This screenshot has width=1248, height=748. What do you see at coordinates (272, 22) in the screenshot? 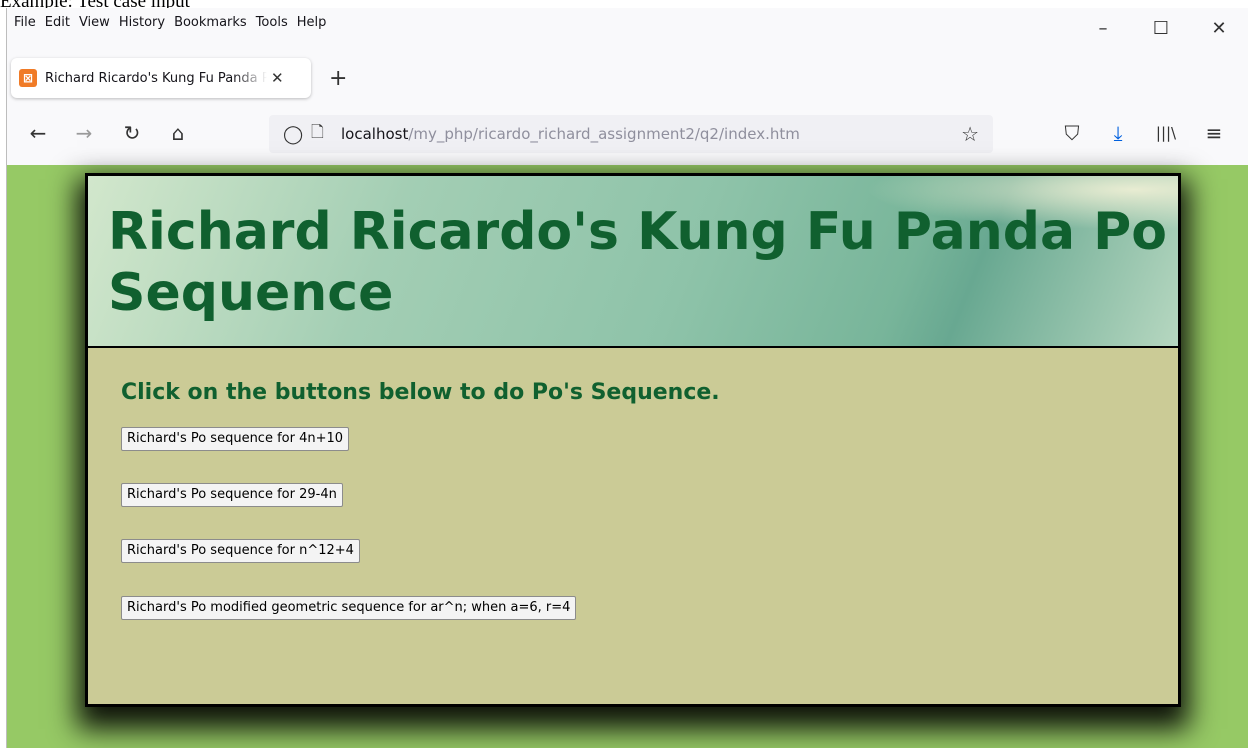
I see `menu-tools: Tools` at bounding box center [272, 22].